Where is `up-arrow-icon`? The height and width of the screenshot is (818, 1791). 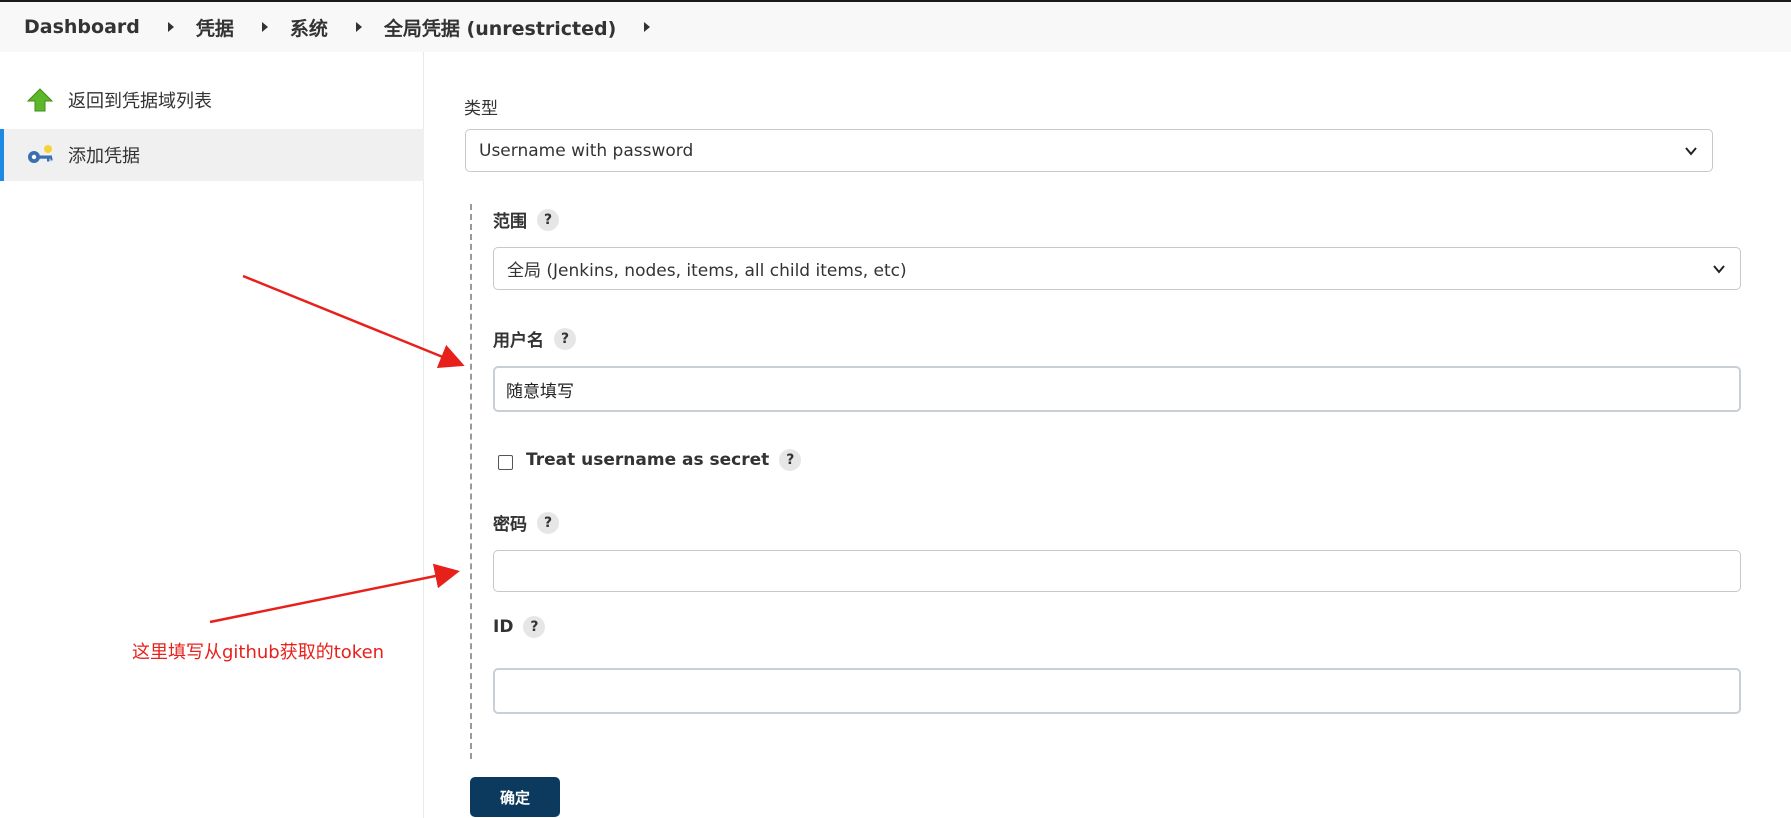
up-arrow-icon is located at coordinates (40, 100).